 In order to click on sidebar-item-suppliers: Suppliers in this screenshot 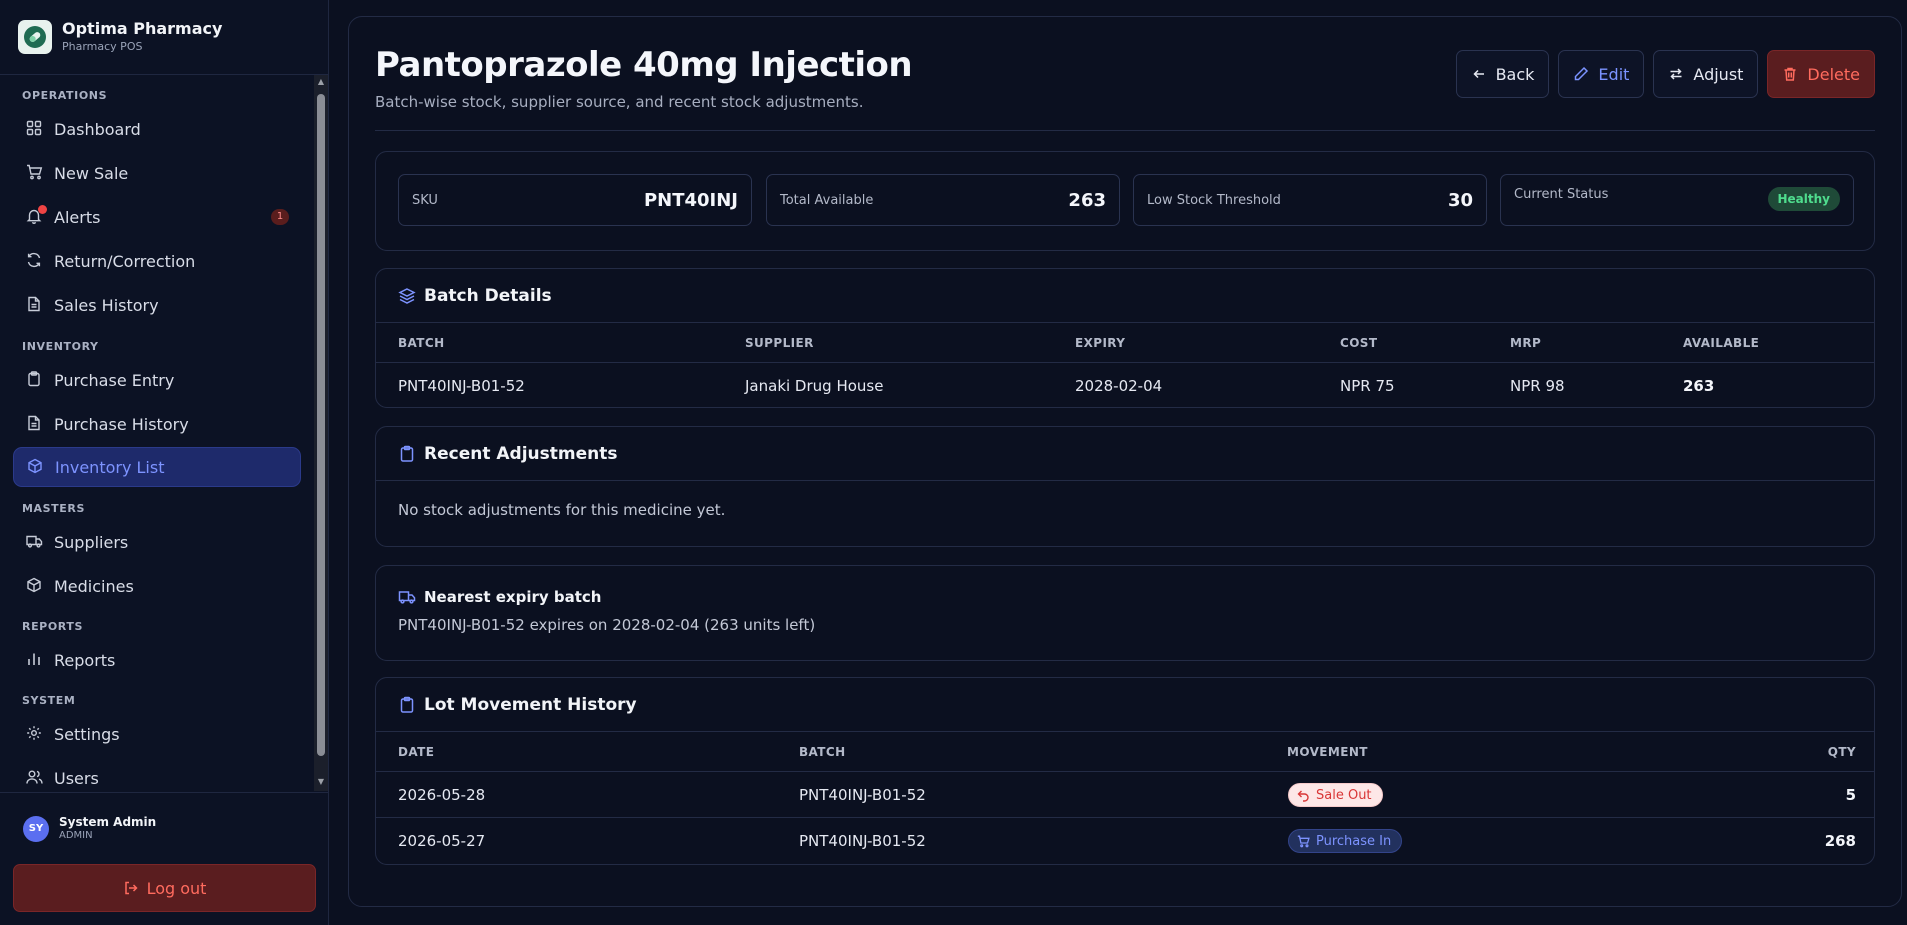, I will do `click(157, 542)`.